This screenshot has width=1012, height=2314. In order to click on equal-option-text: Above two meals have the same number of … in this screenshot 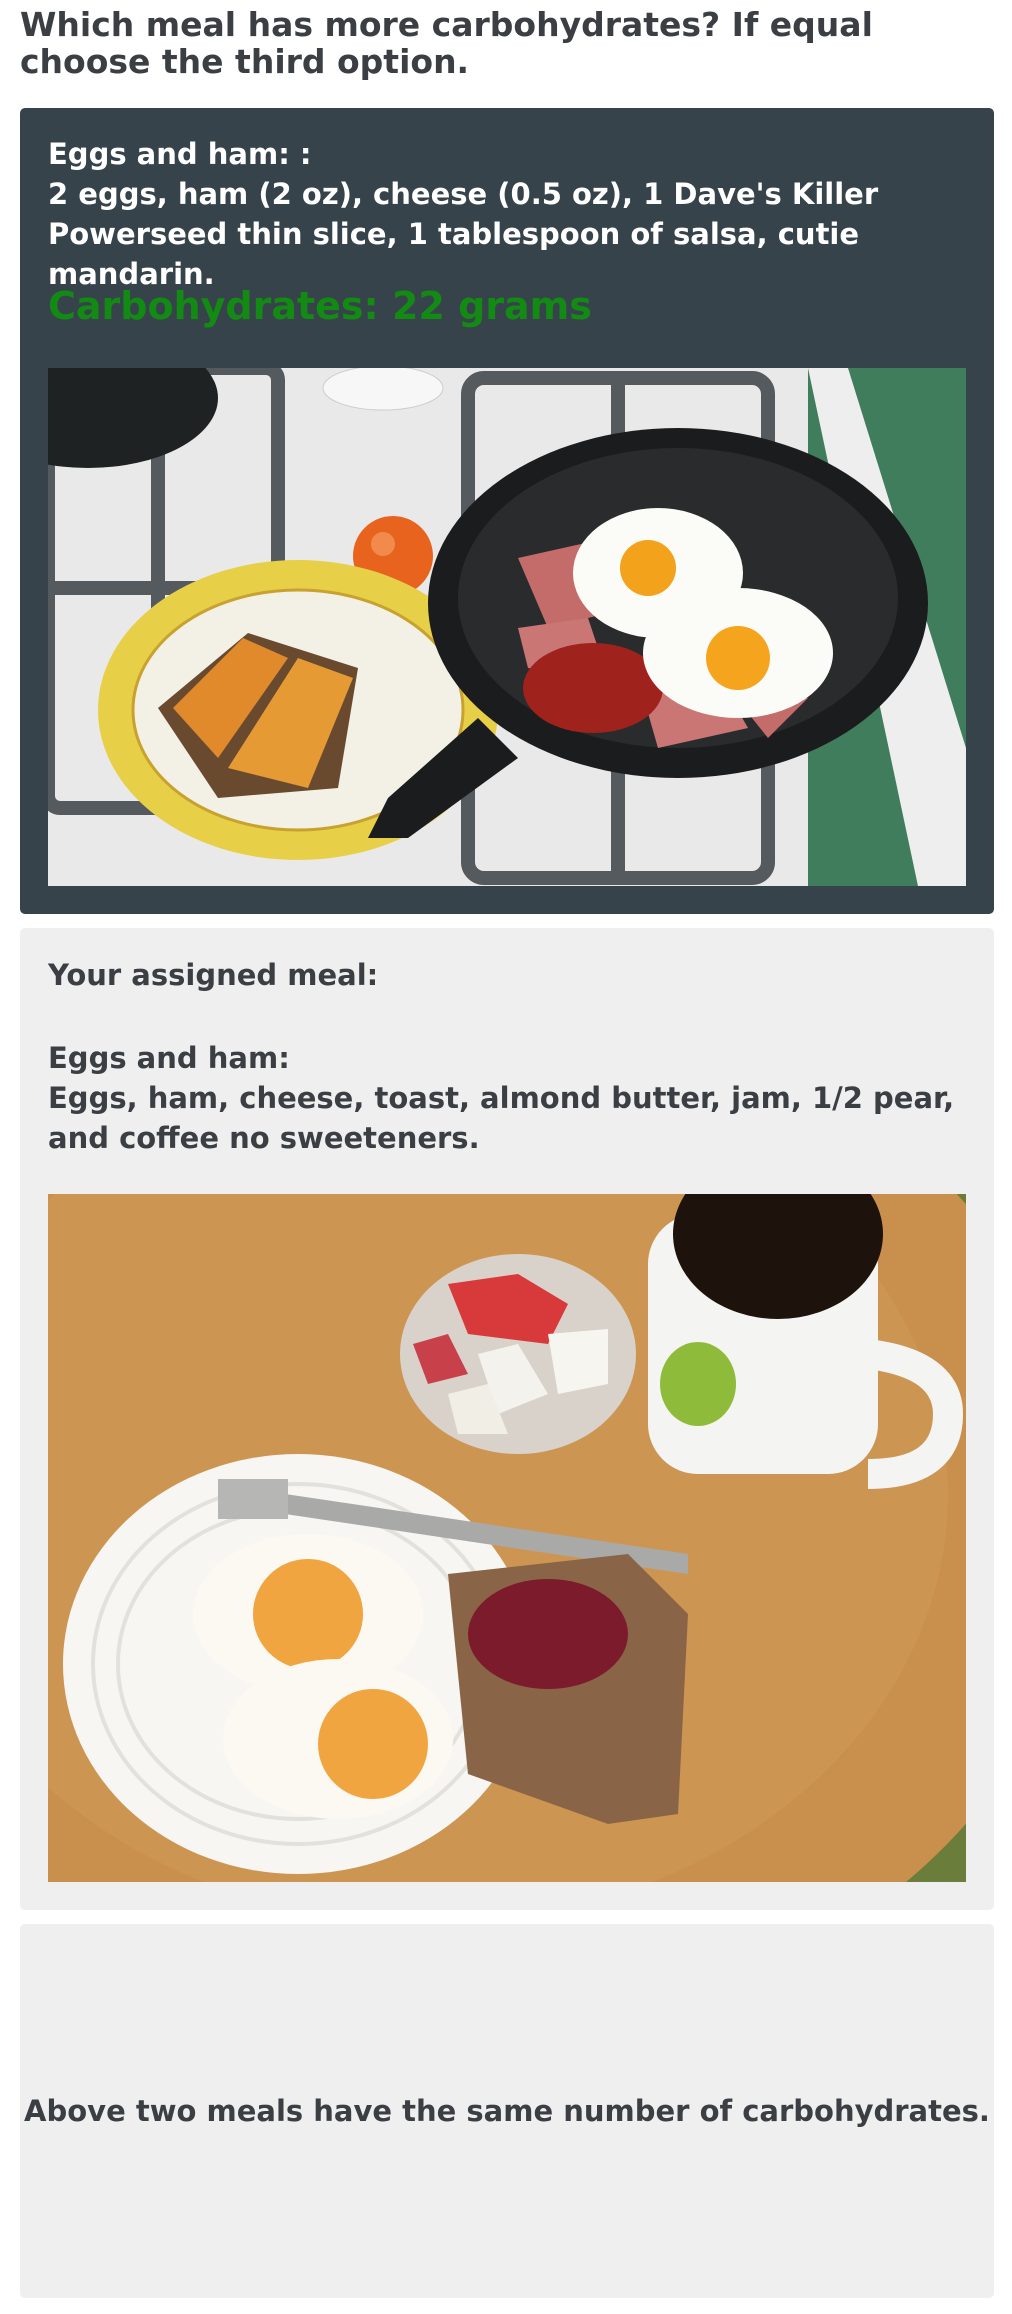, I will do `click(507, 2111)`.